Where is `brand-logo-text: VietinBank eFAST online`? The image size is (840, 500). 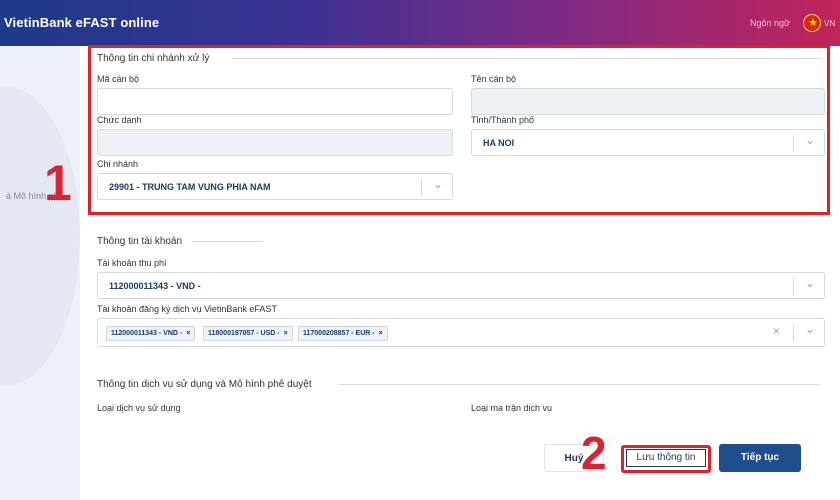 brand-logo-text: VietinBank eFAST online is located at coordinates (82, 22).